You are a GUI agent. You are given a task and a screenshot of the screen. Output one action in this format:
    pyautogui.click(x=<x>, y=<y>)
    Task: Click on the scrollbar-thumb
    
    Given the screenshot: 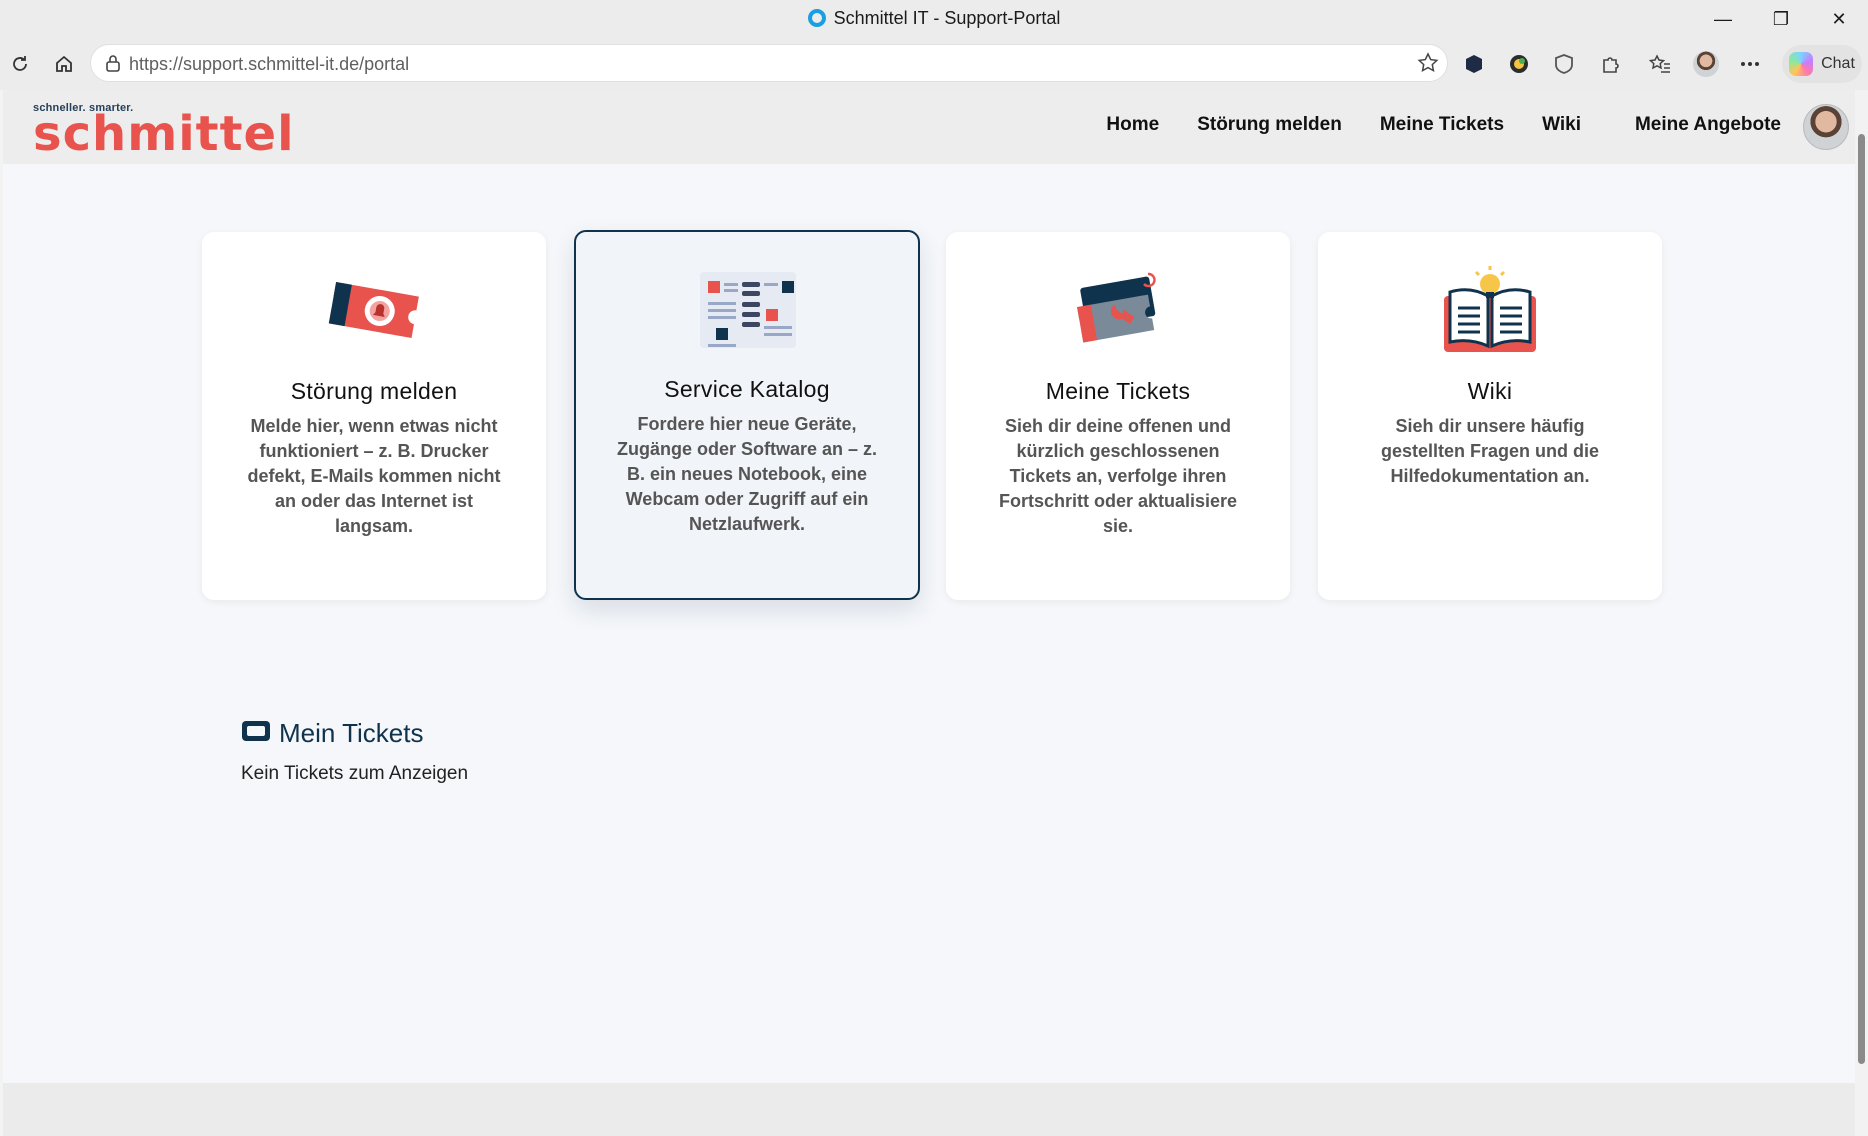 What is the action you would take?
    pyautogui.click(x=1861, y=599)
    